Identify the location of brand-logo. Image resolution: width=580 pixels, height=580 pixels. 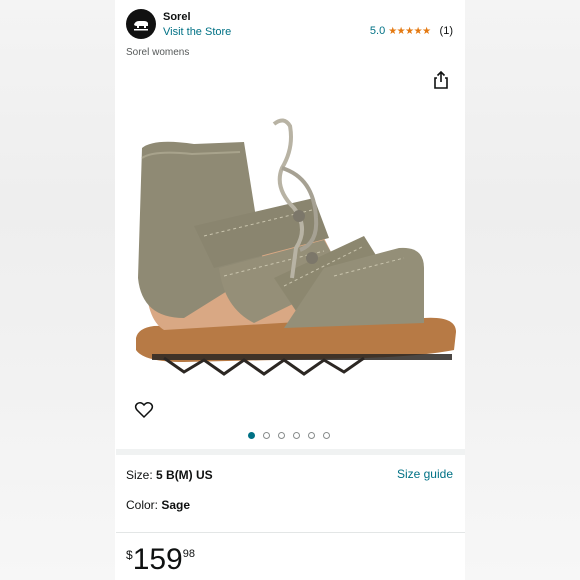
(141, 24).